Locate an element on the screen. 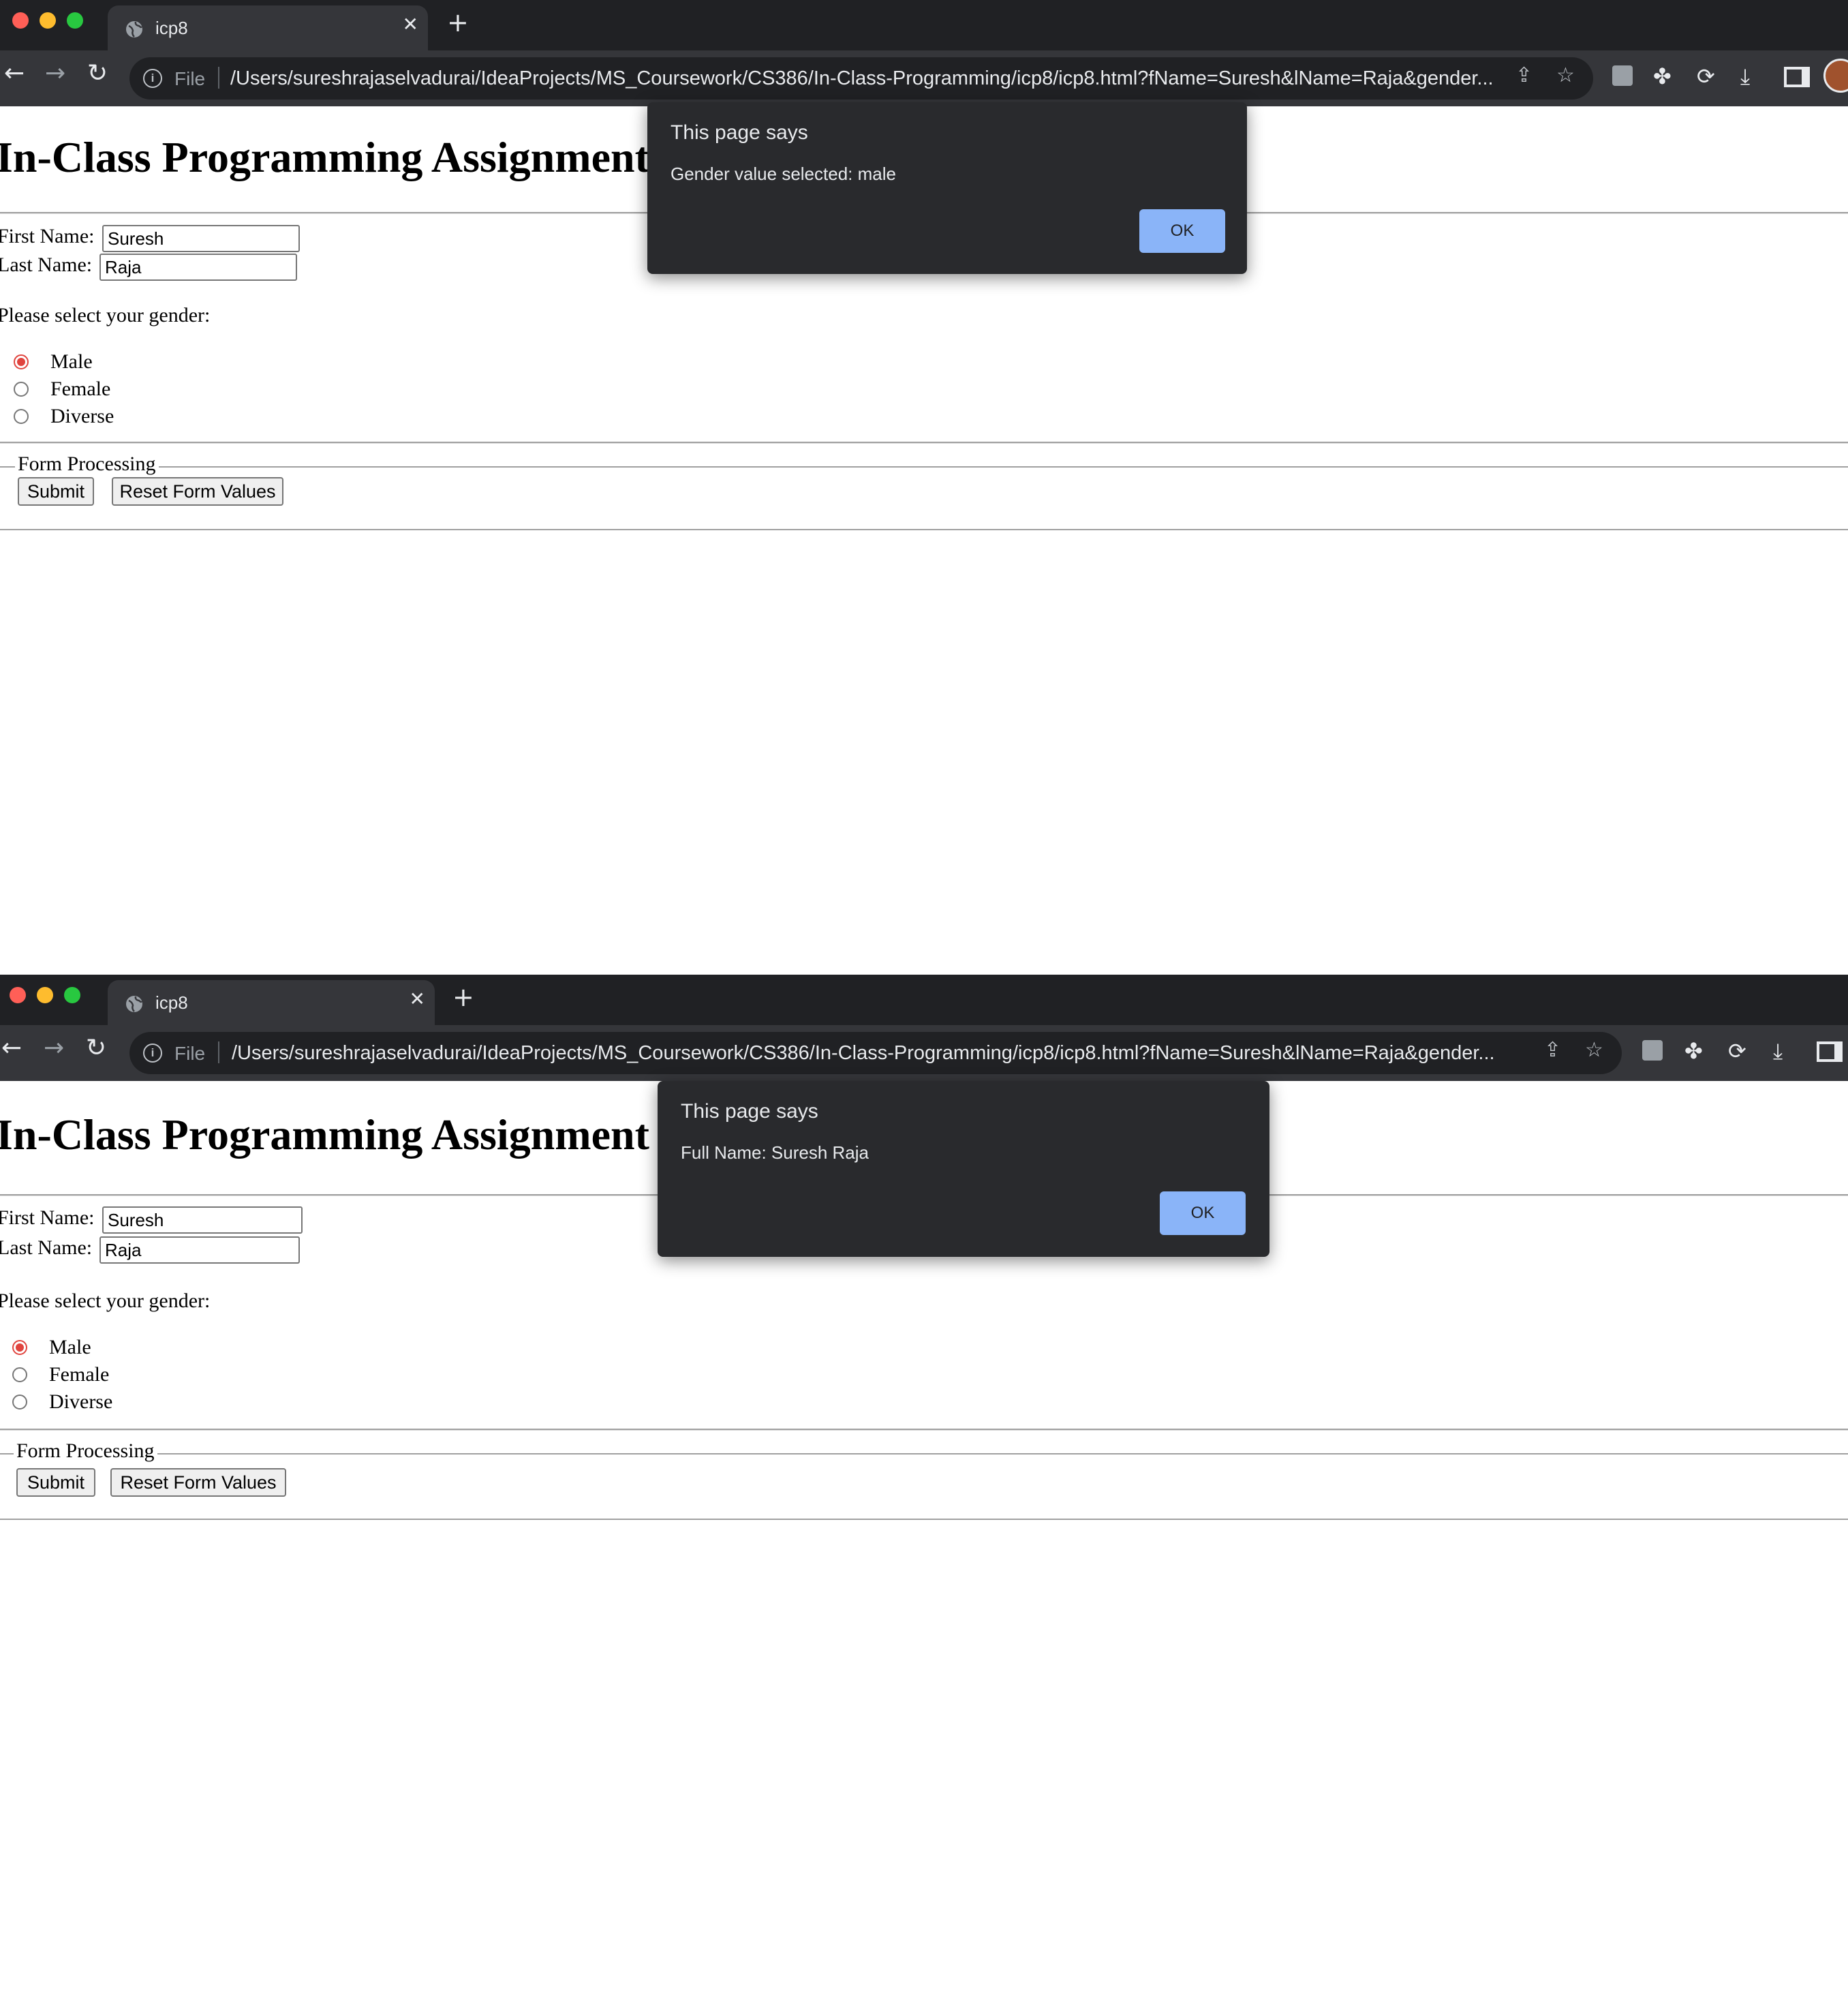  dialog-message: Full Name: Suresh Raja is located at coordinates (775, 1152).